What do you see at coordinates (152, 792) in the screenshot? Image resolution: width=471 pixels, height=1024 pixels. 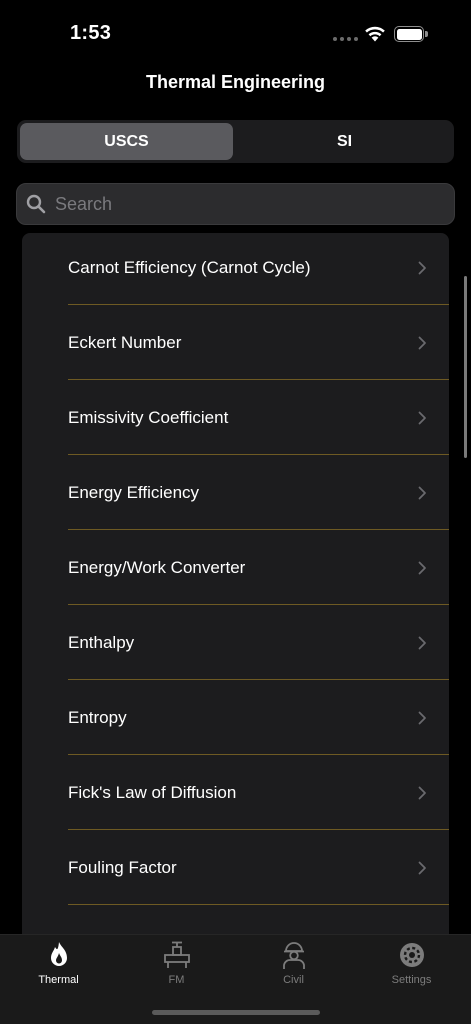 I see `list-item-label: Fick's Law of Diffusion` at bounding box center [152, 792].